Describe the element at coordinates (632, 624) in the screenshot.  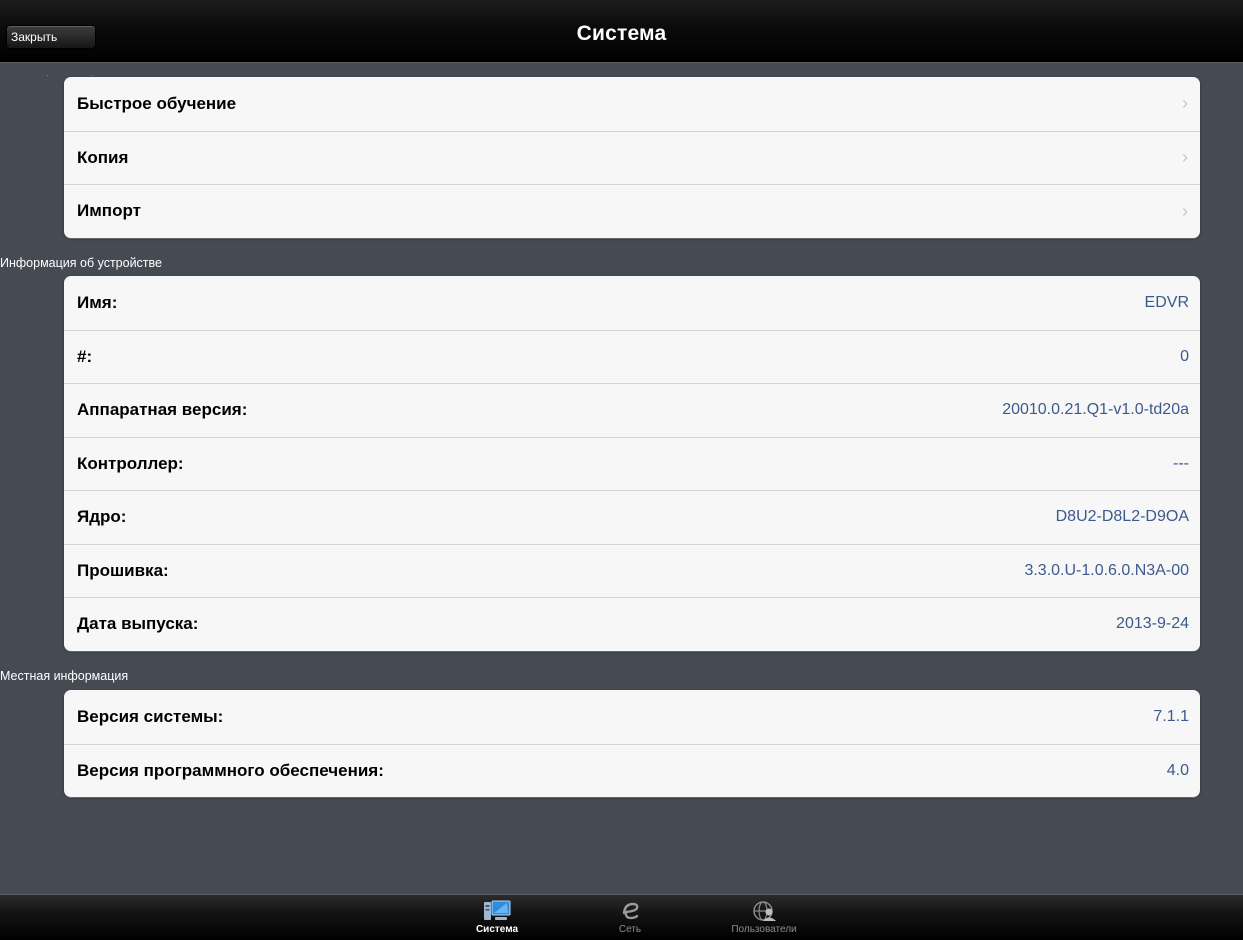
I see `info-row-release-date: Дата выпуска: 2013-9-24` at that location.